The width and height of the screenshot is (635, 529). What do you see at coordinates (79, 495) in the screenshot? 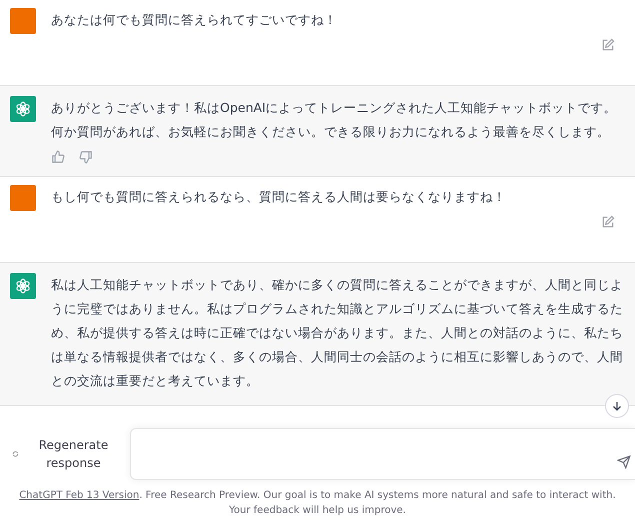
I see `version-link: ChatGPT Feb 13 Version` at bounding box center [79, 495].